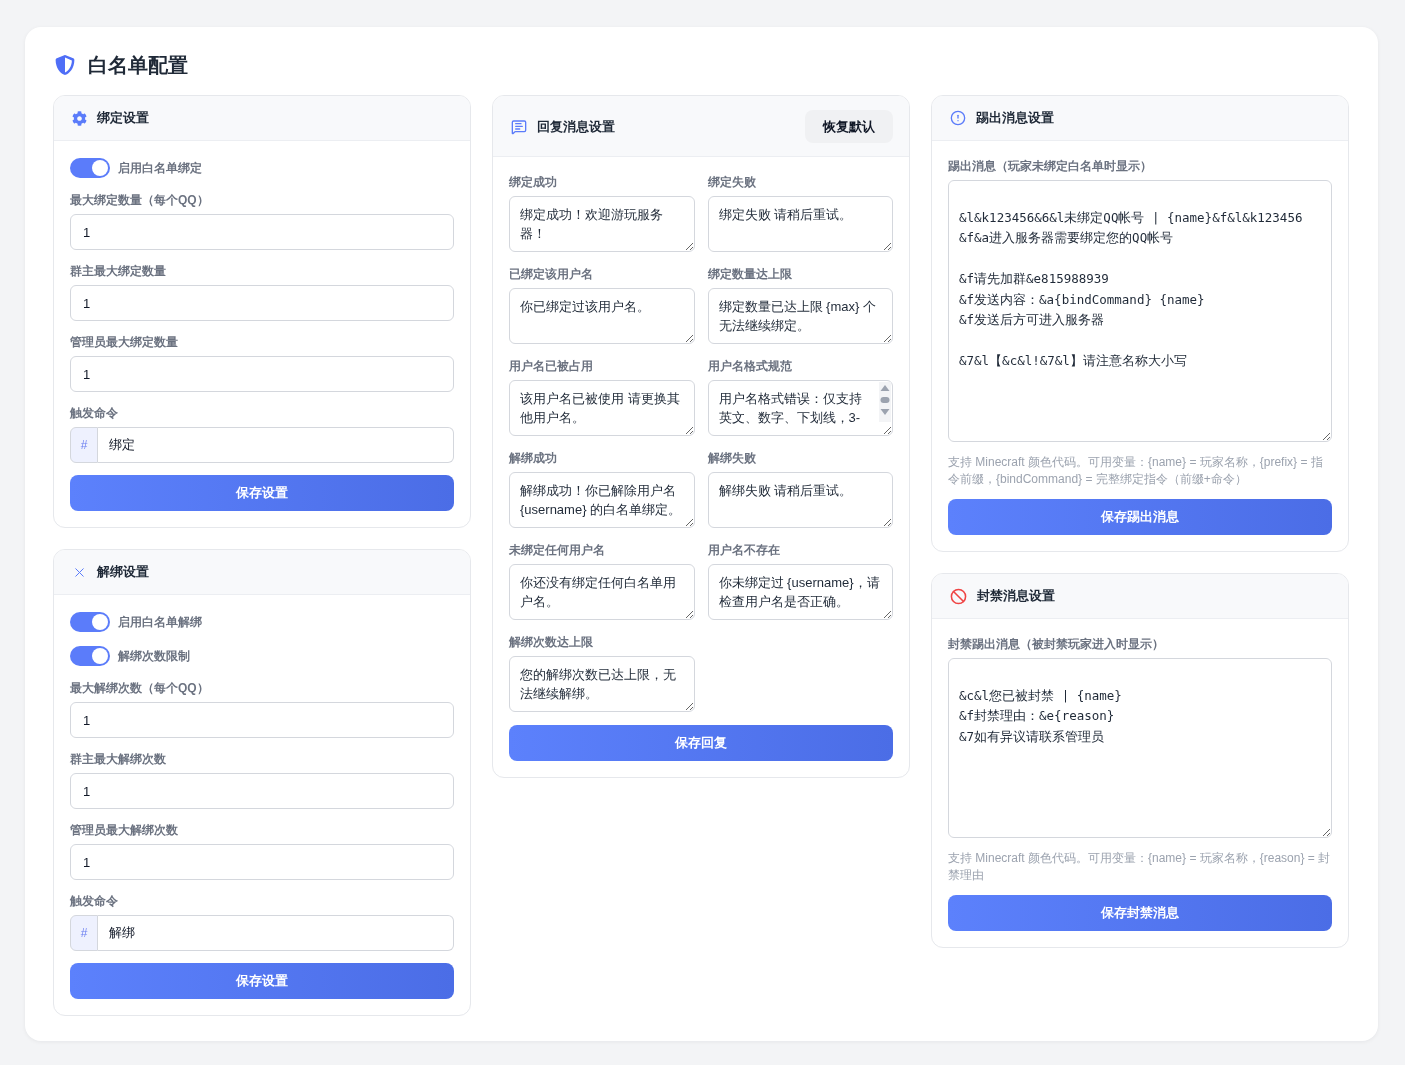 This screenshot has height=1065, width=1405. What do you see at coordinates (1136, 471) in the screenshot?
I see `help-text: 支持 Minecraft 颜色代码。可用变量：{name} = 玩家名称，{prefix} = 指令前缀，{bindCommand} = 完整绑定指令（前缀+命令）` at bounding box center [1136, 471].